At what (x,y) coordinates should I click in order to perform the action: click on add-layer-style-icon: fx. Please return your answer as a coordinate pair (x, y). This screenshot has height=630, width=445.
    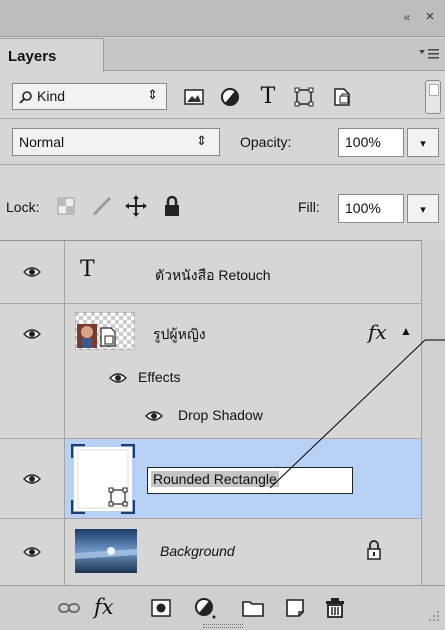
    Looking at the image, I should click on (107, 608).